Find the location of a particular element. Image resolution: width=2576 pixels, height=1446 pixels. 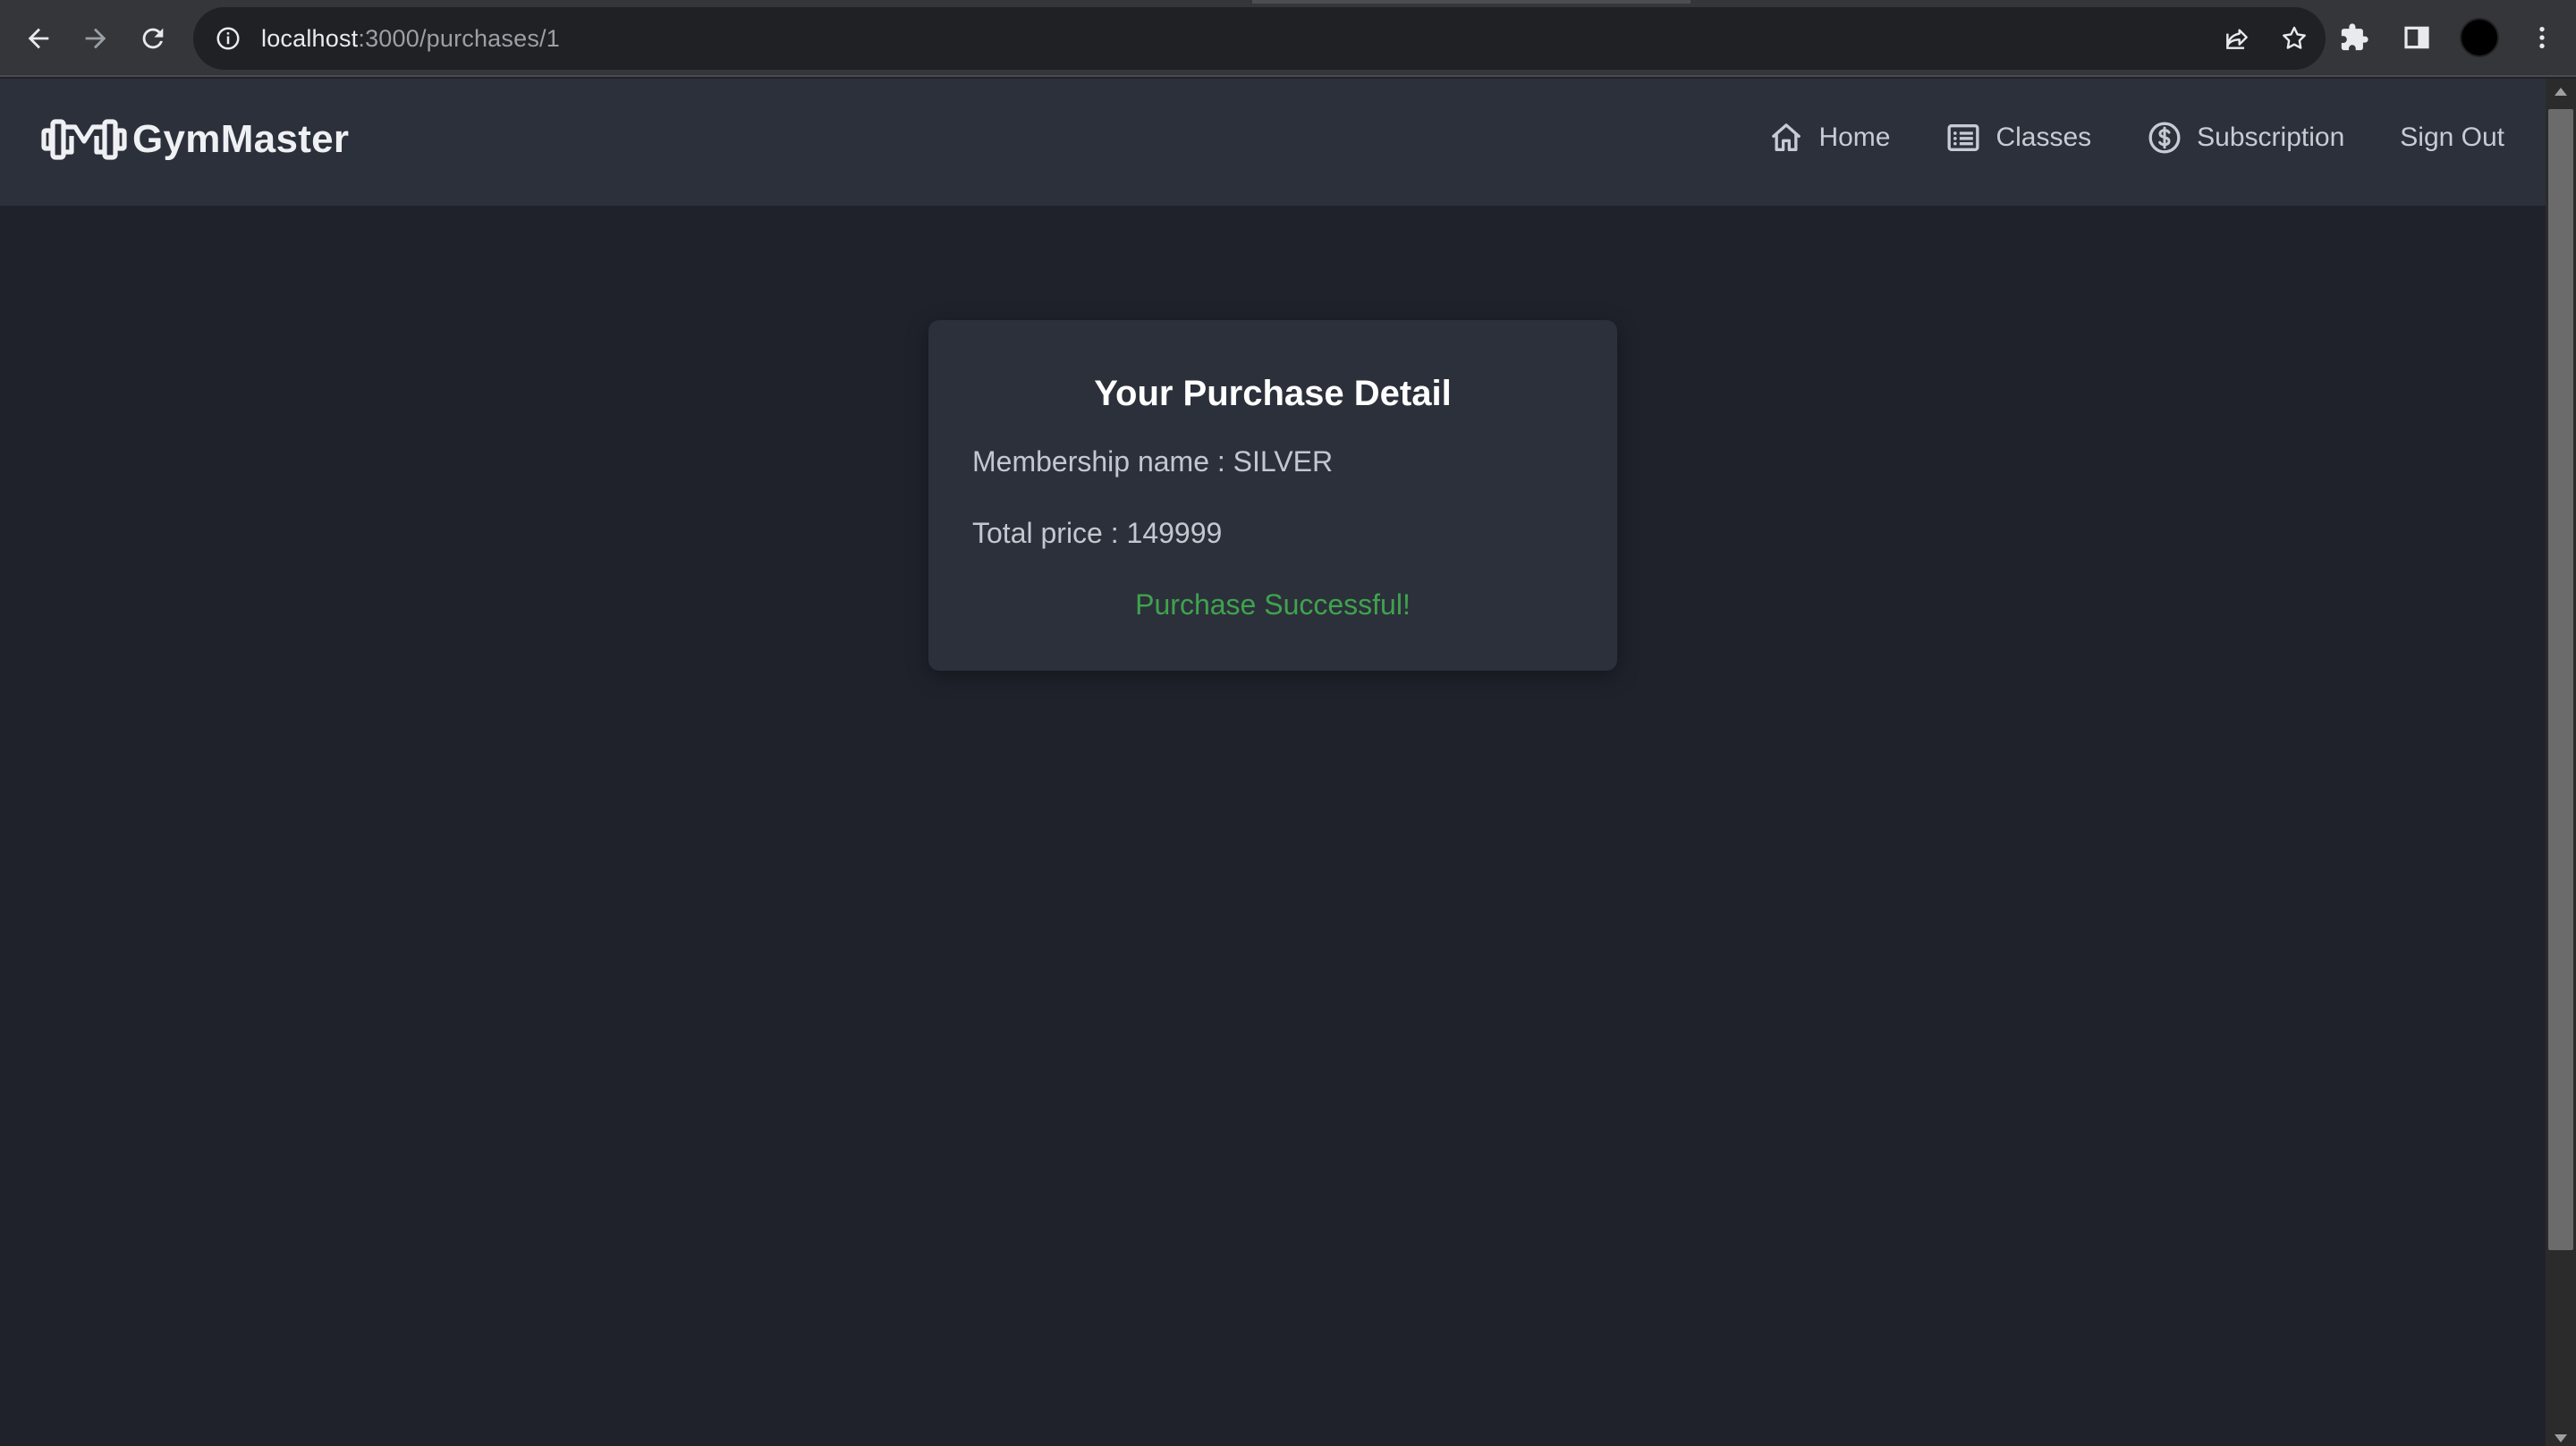

url-path: :3000/purchases/1 is located at coordinates (459, 38).